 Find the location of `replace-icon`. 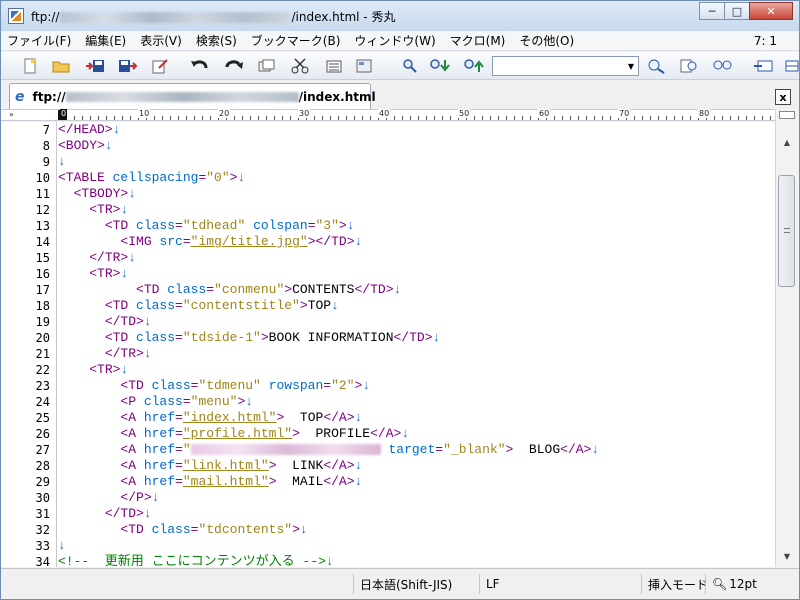

replace-icon is located at coordinates (722, 66).